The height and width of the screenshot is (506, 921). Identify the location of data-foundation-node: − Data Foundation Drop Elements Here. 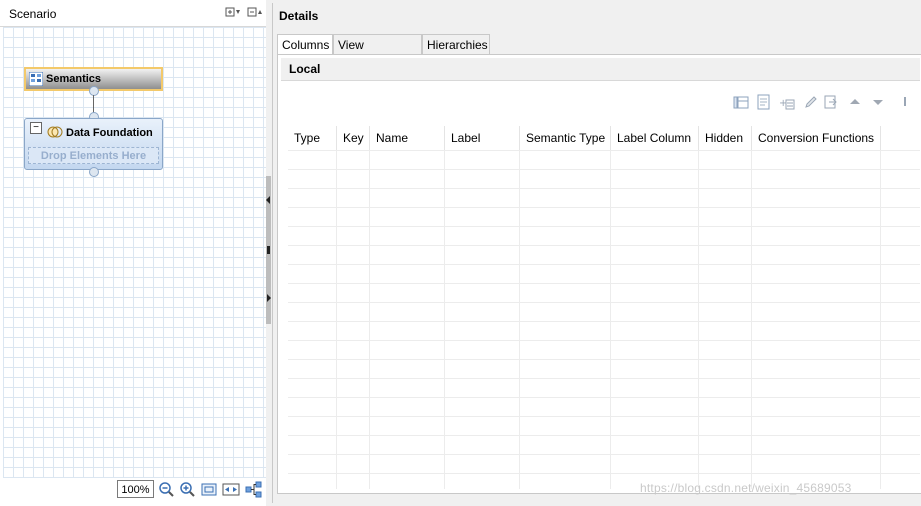
(93, 144).